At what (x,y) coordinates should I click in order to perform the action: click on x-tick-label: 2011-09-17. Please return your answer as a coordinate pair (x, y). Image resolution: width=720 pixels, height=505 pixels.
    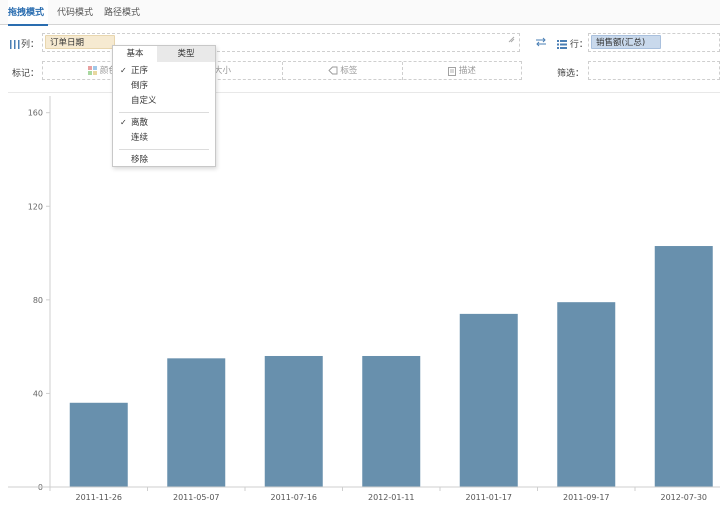
    Looking at the image, I should click on (586, 497).